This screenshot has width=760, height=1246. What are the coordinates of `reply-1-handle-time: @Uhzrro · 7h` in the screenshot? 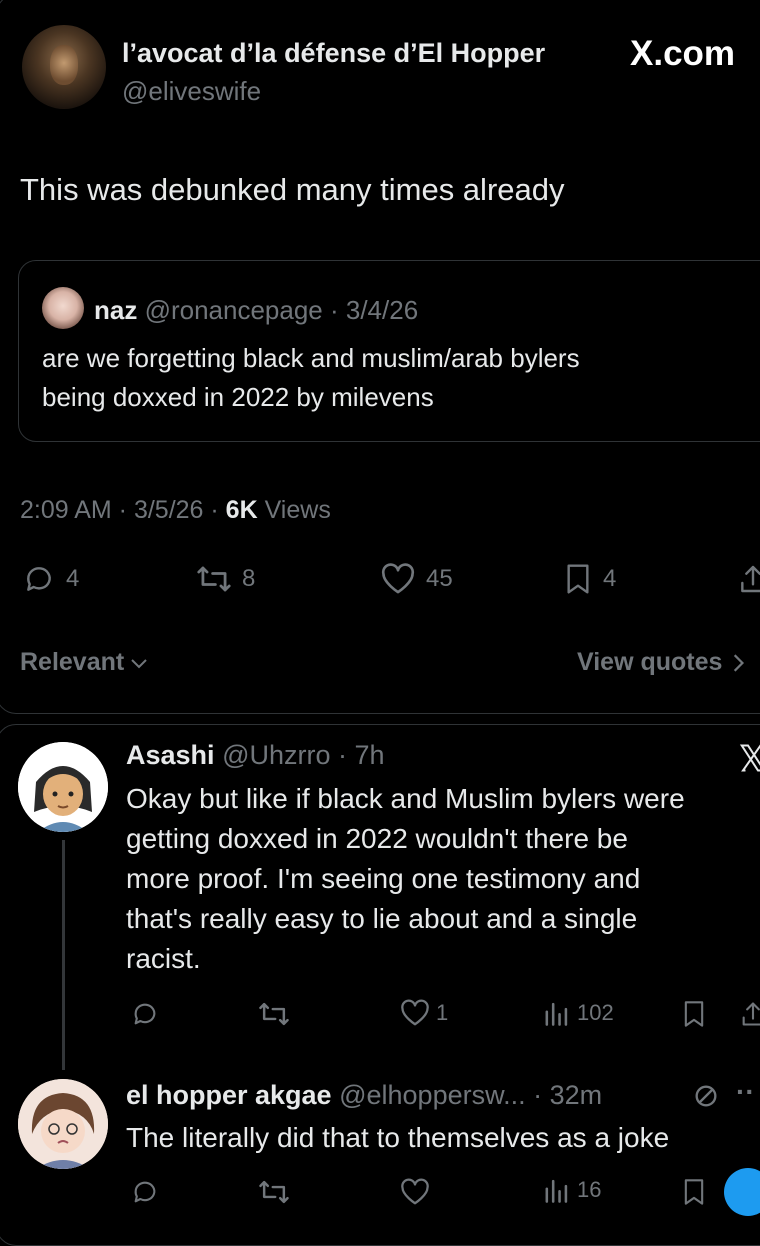 It's located at (303, 755).